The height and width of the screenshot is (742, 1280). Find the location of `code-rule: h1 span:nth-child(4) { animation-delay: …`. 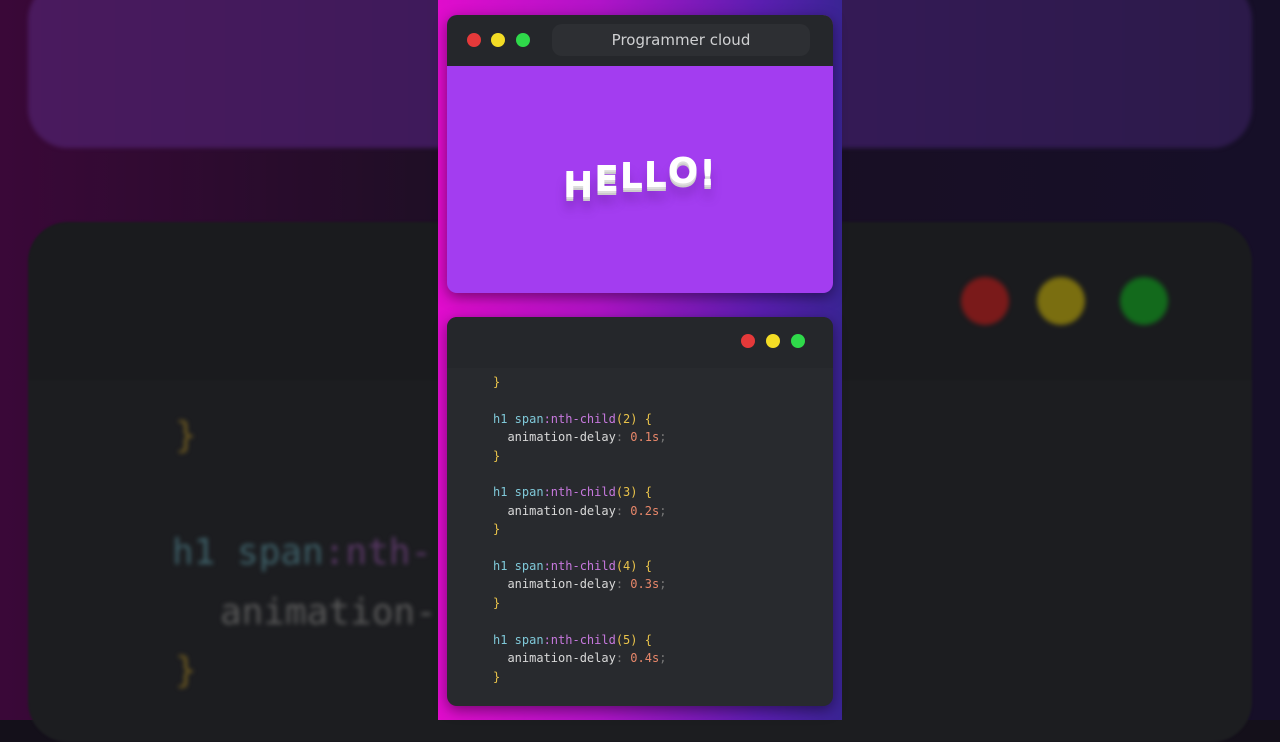

code-rule: h1 span:nth-child(4) { animation-delay: … is located at coordinates (580, 584).